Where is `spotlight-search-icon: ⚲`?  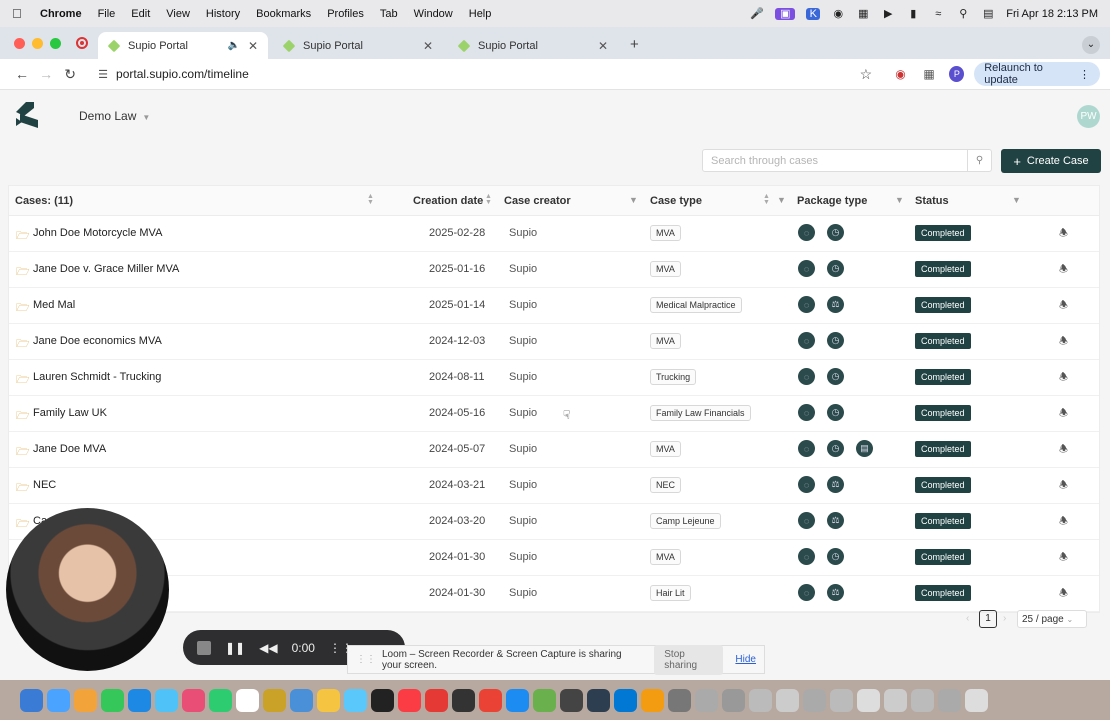
spotlight-search-icon: ⚲ is located at coordinates (963, 14).